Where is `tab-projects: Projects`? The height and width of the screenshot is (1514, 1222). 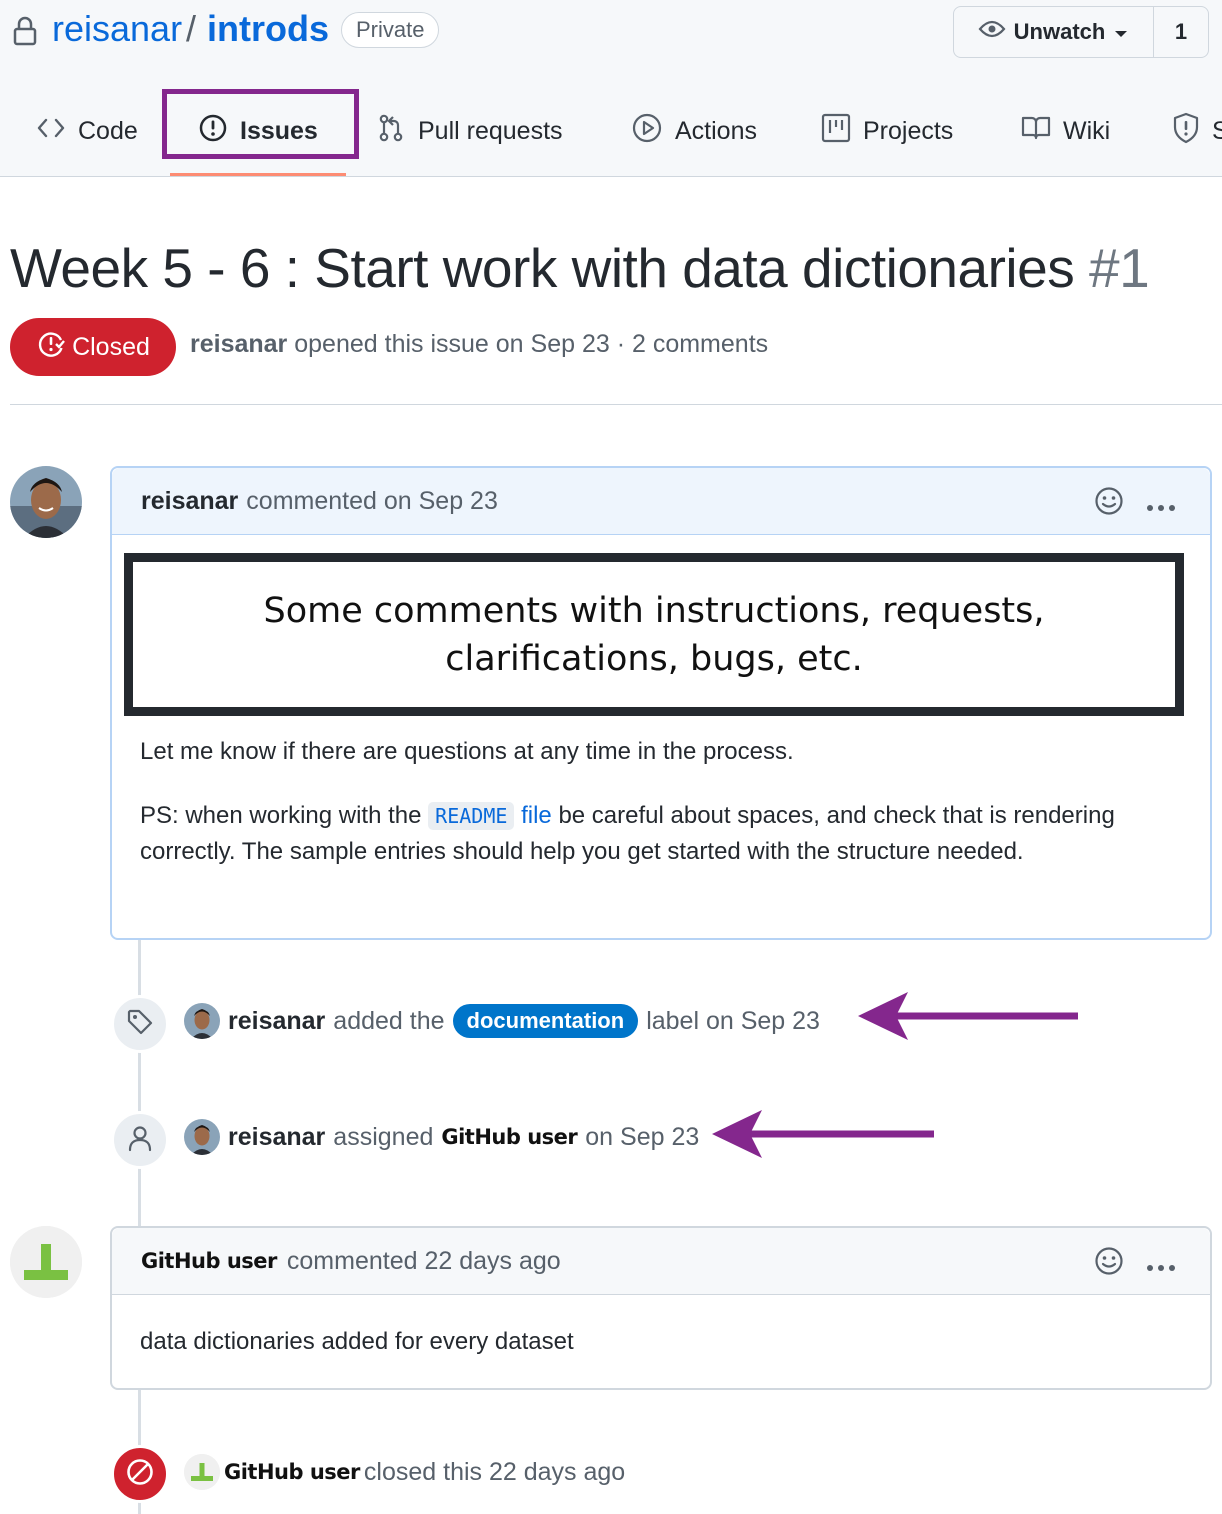 tab-projects: Projects is located at coordinates (887, 131).